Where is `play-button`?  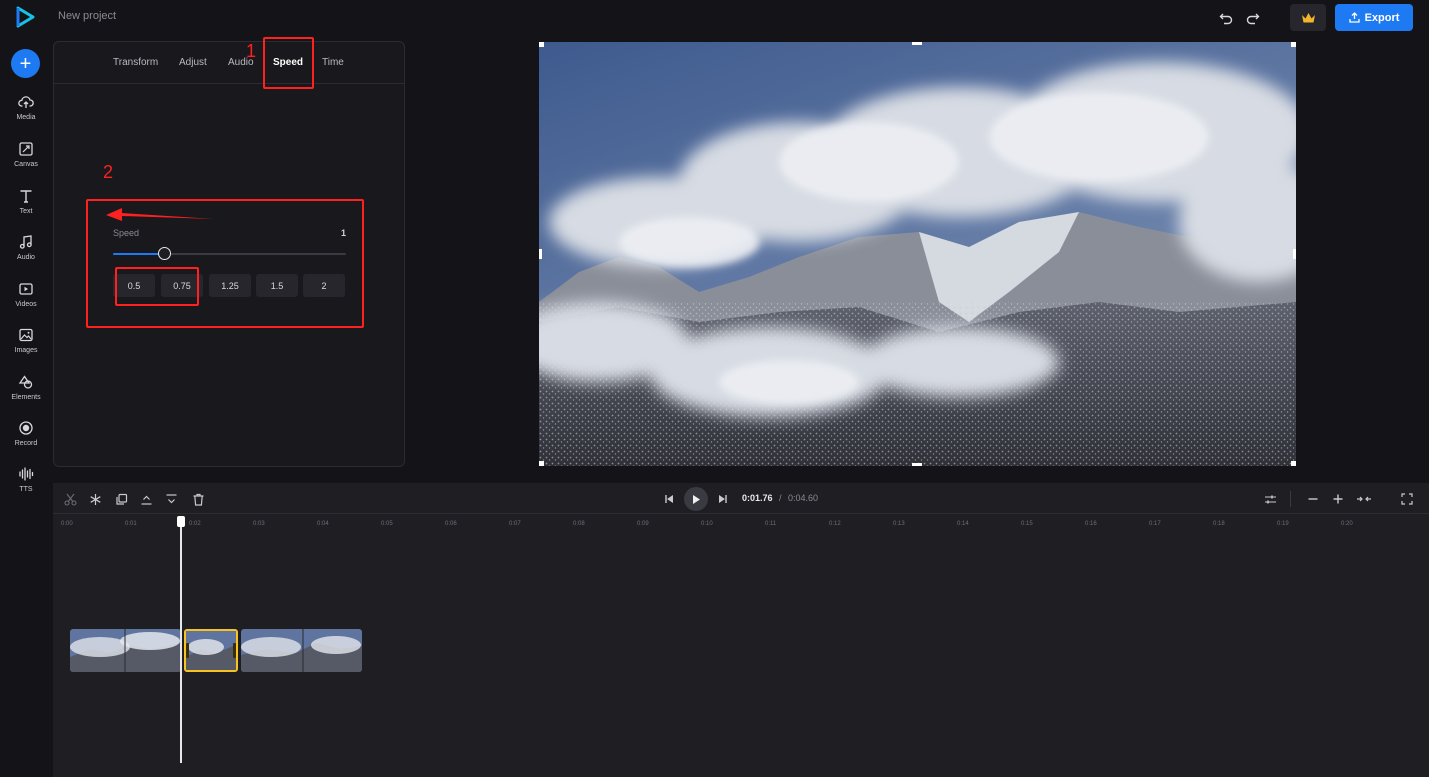 play-button is located at coordinates (696, 499).